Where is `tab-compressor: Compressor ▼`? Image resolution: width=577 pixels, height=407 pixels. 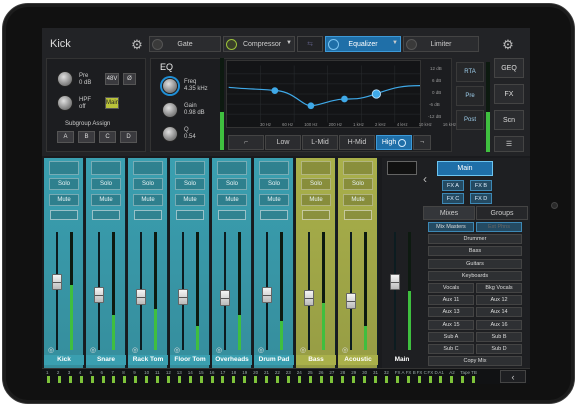
tab-compressor: Compressor ▼ is located at coordinates (259, 44).